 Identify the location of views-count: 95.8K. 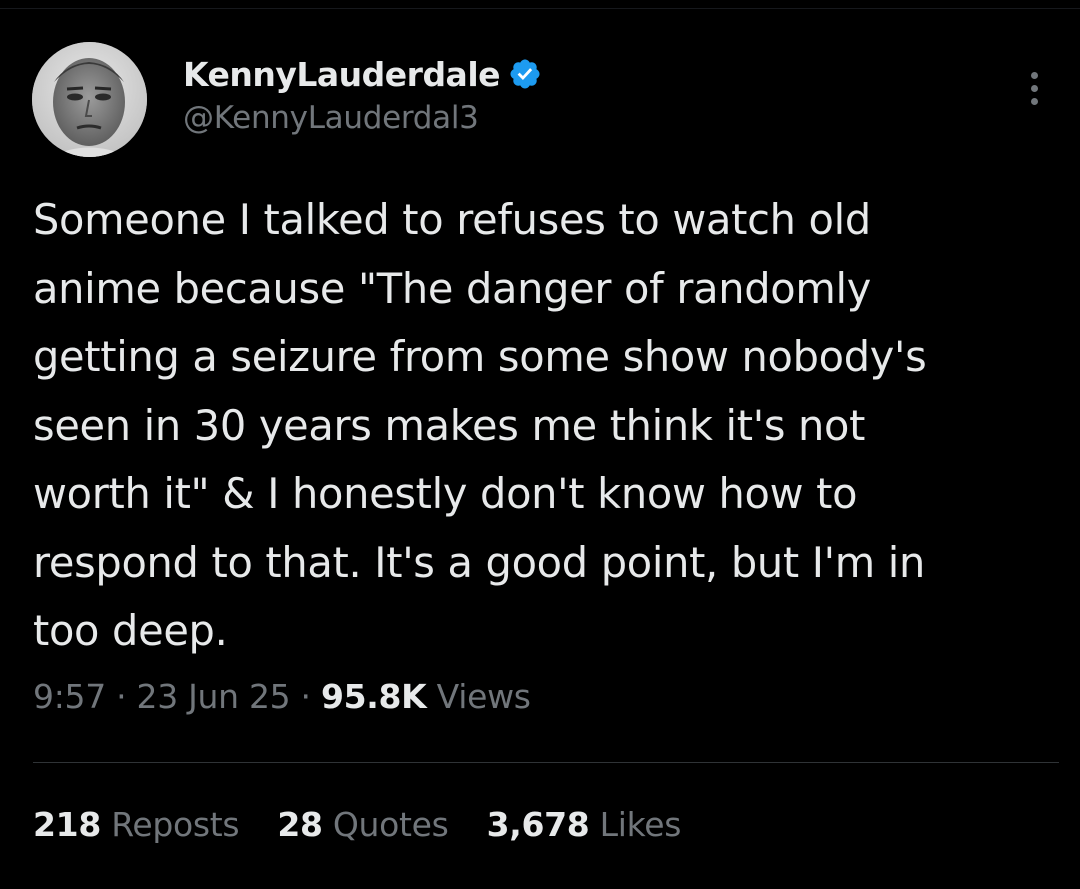
(373, 696).